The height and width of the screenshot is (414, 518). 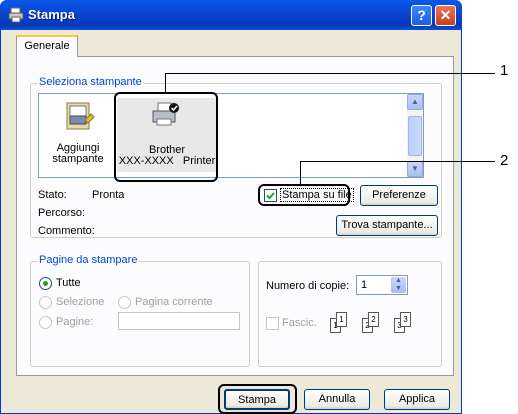 What do you see at coordinates (415, 102) in the screenshot?
I see `scroll-up-button: ▲` at bounding box center [415, 102].